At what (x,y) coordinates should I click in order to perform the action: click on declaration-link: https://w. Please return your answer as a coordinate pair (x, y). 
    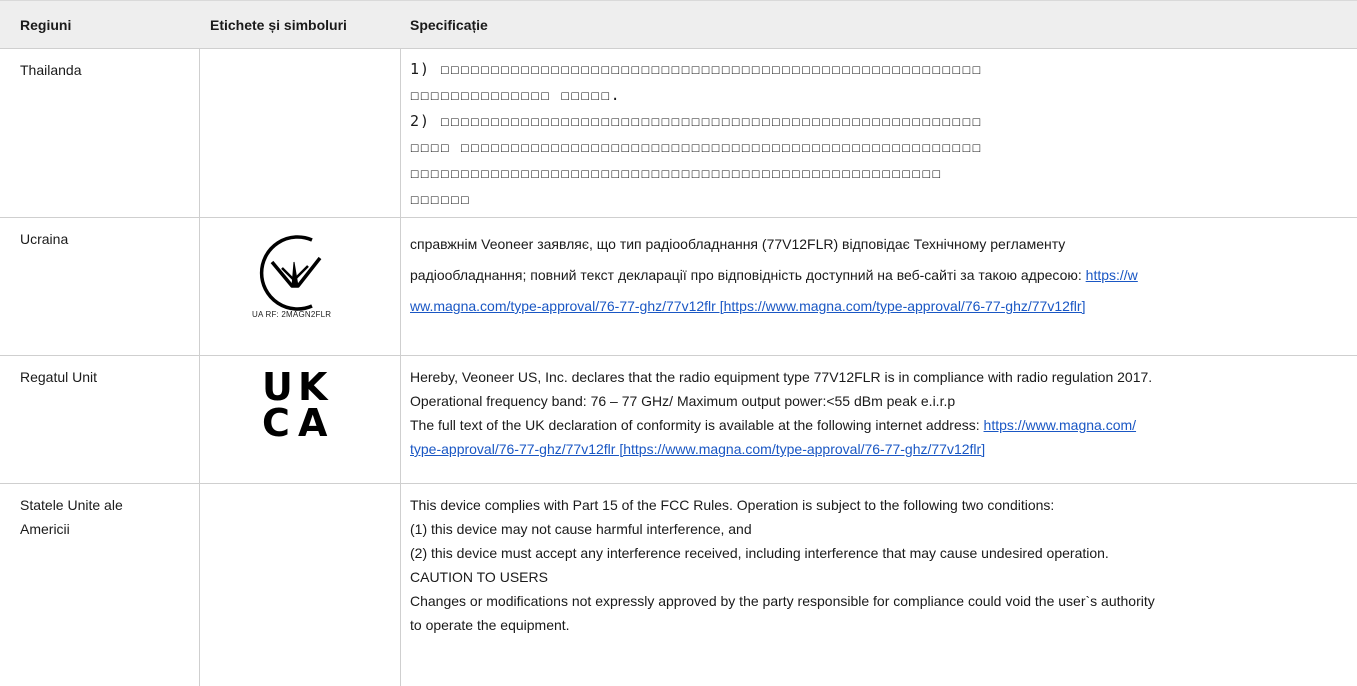
    Looking at the image, I should click on (1112, 275).